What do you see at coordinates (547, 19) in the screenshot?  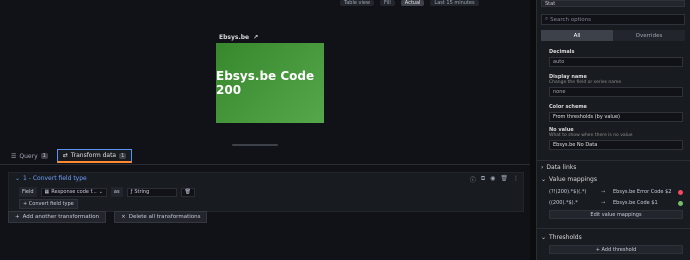 I see `search-icon: ⌕` at bounding box center [547, 19].